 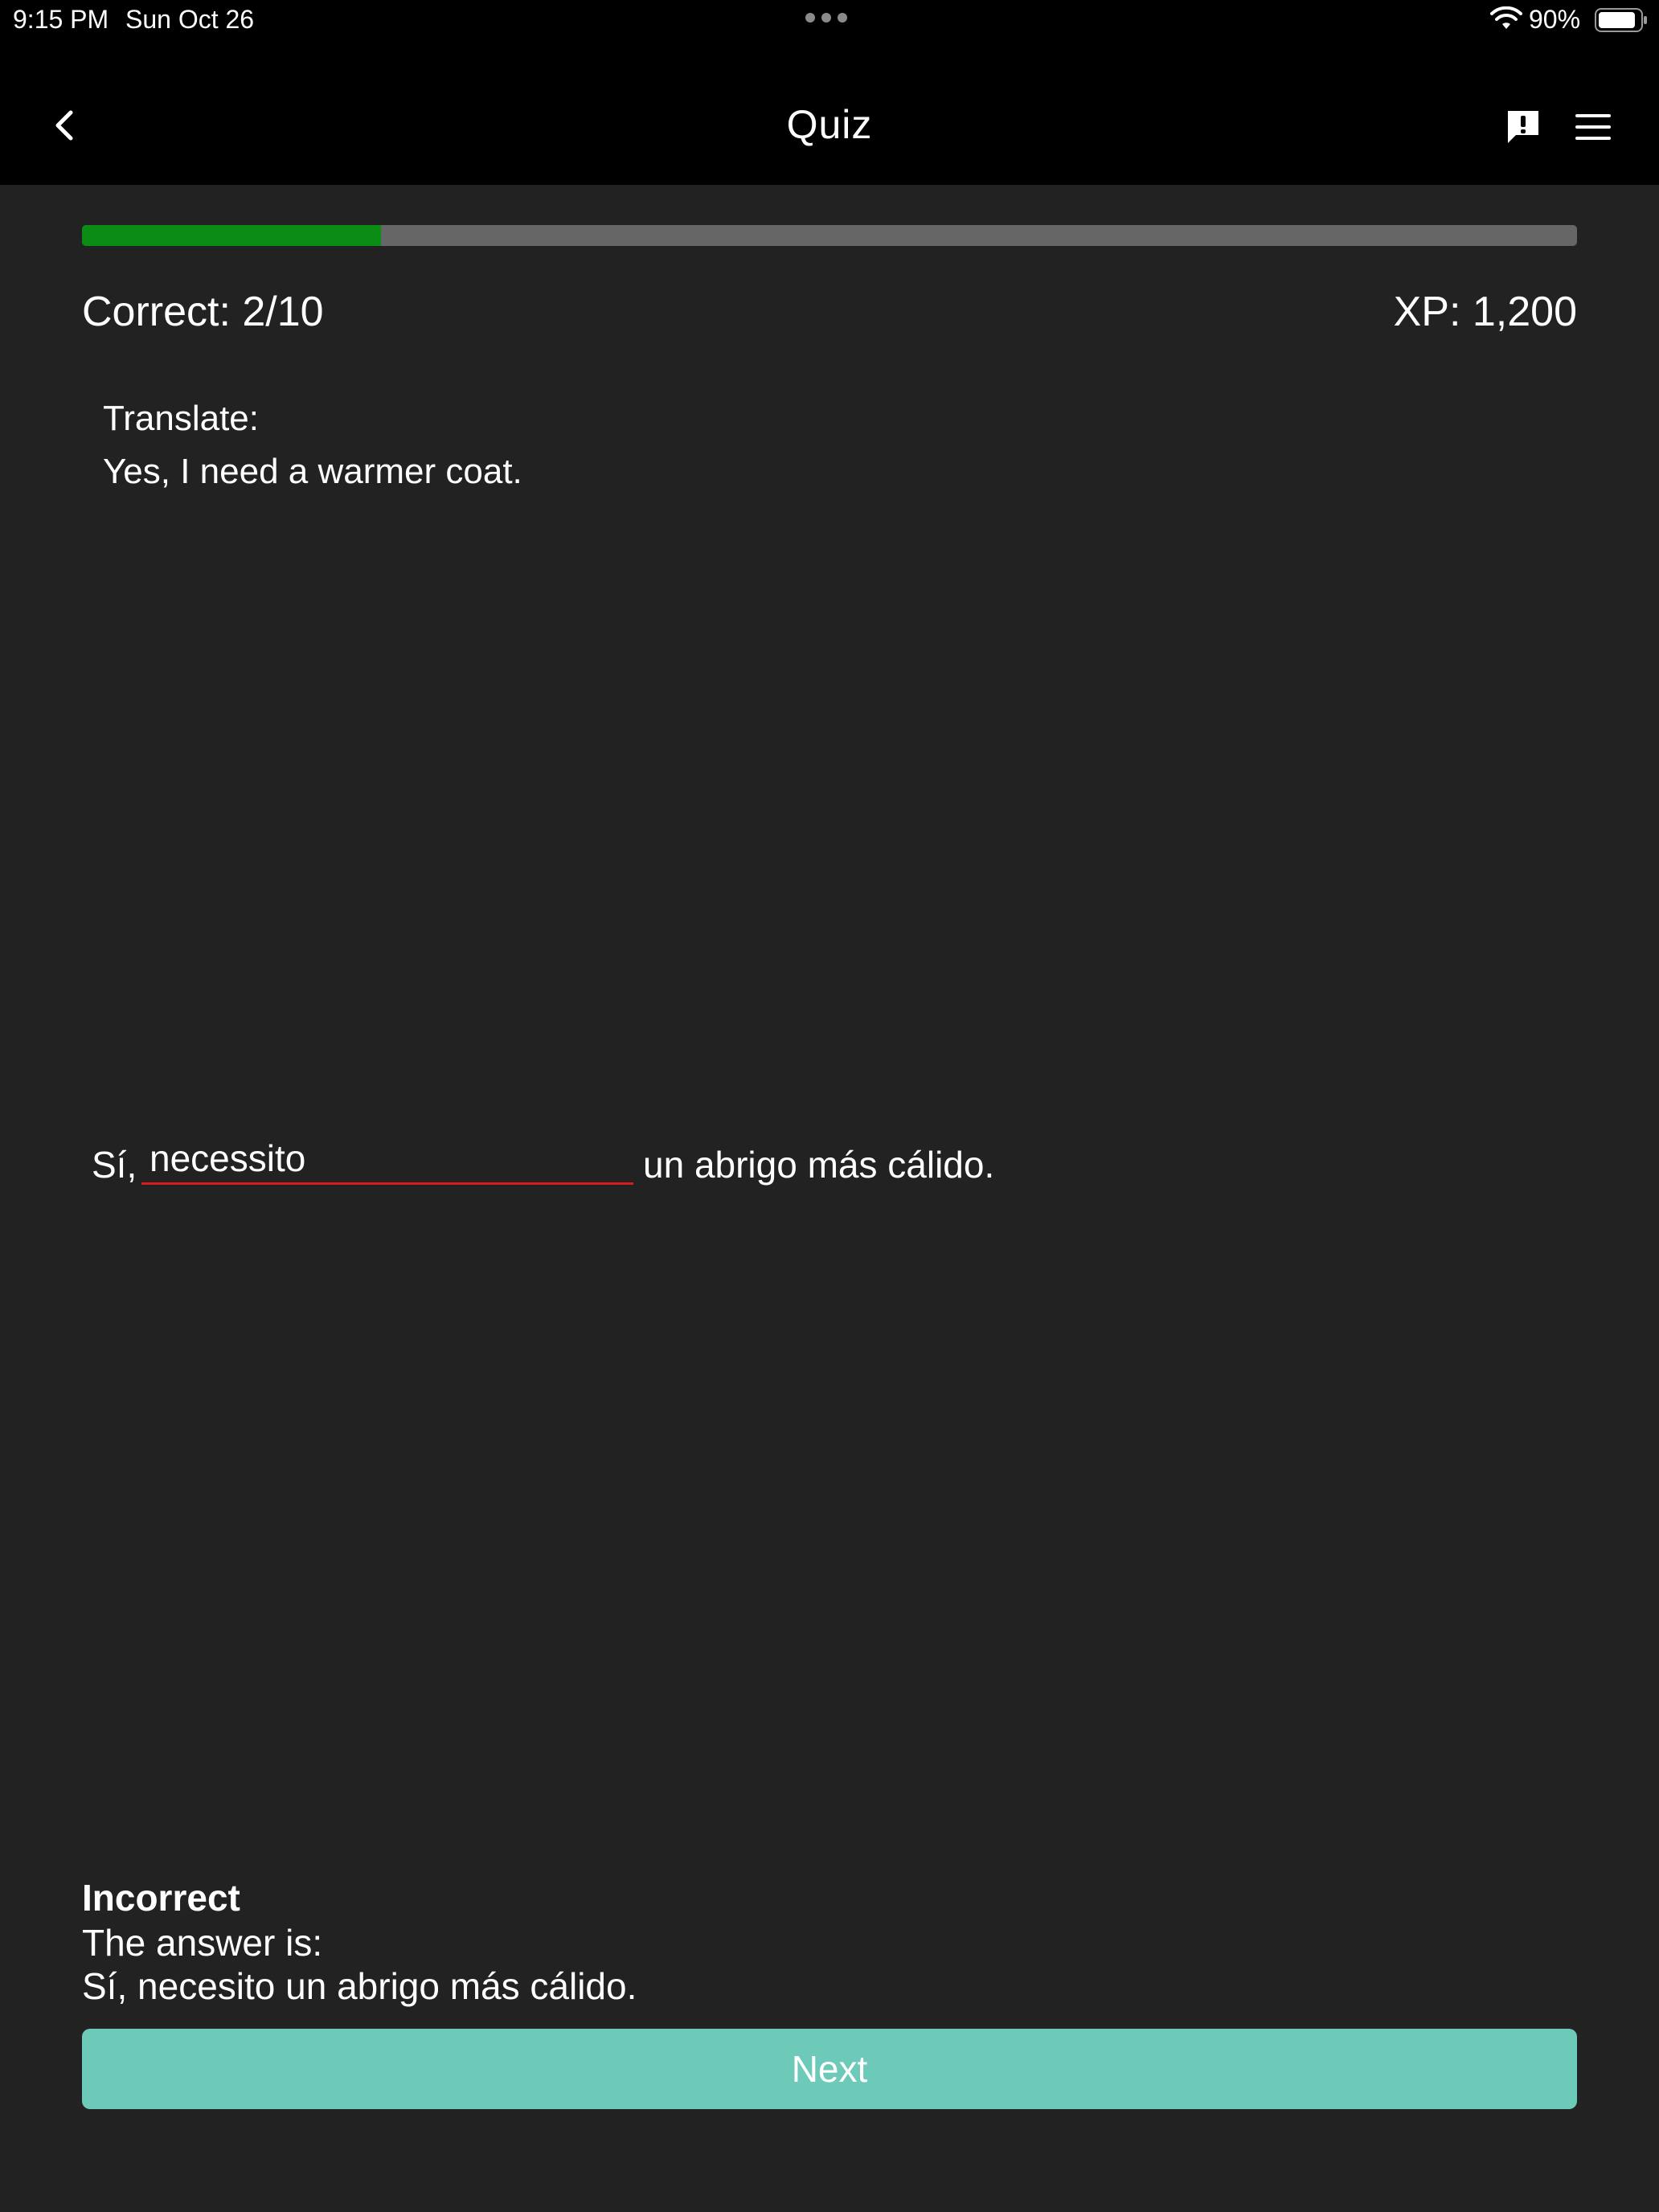 What do you see at coordinates (203, 312) in the screenshot?
I see `correct-count: Correct: 2/10` at bounding box center [203, 312].